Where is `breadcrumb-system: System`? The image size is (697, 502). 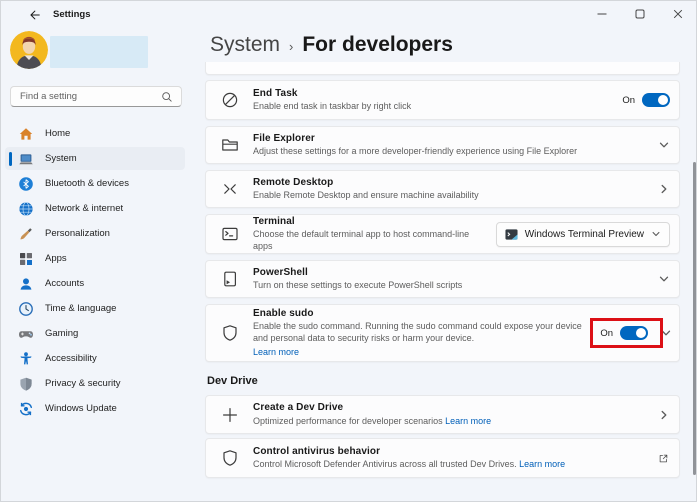 breadcrumb-system: System is located at coordinates (245, 45).